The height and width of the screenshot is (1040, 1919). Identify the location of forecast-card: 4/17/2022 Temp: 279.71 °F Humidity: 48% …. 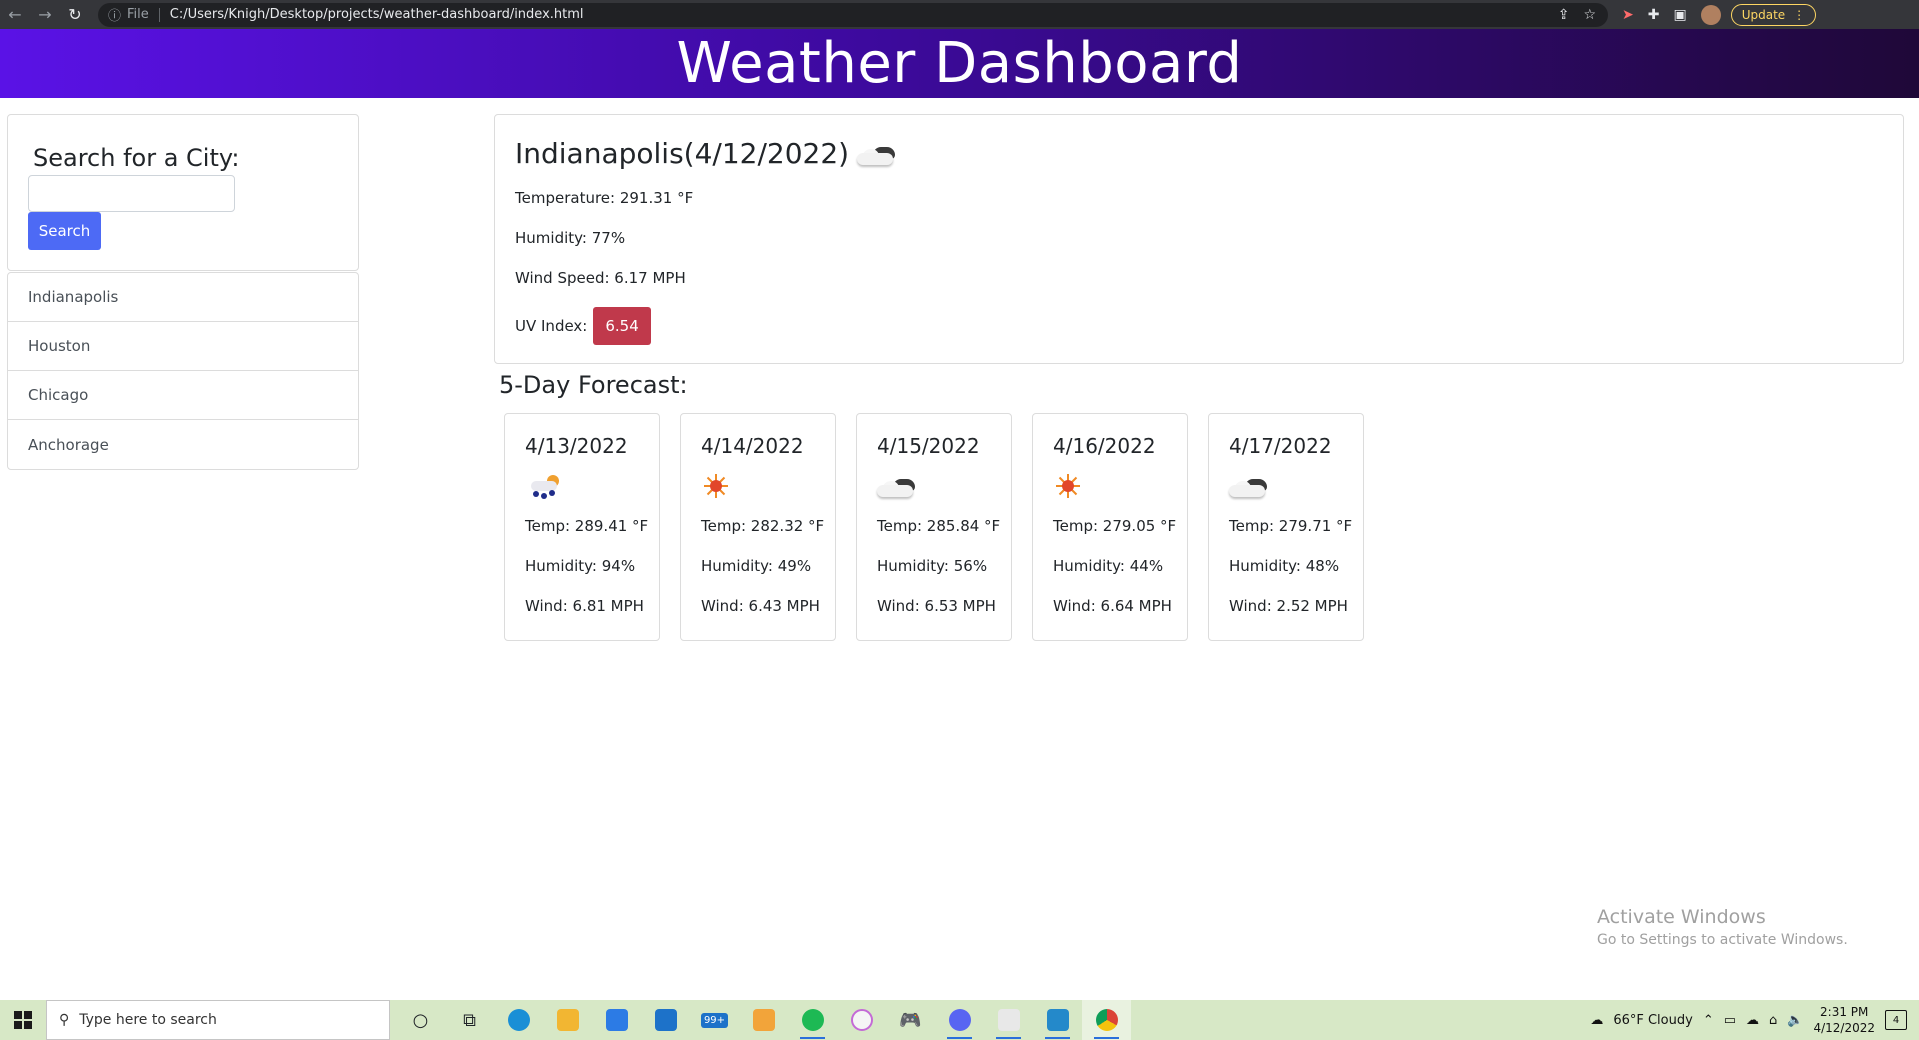
(1286, 527).